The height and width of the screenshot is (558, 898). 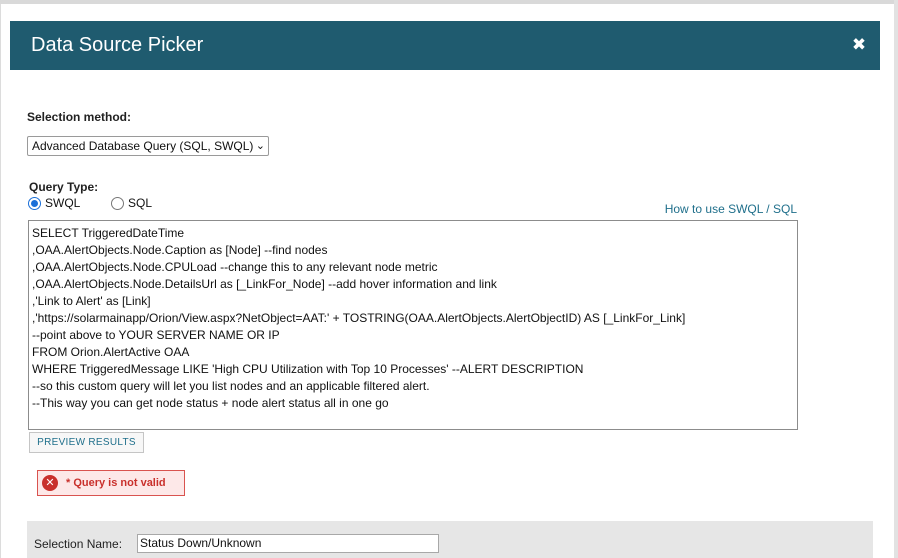 I want to click on query-error-message: ✕ * Query is not valid, so click(x=111, y=483).